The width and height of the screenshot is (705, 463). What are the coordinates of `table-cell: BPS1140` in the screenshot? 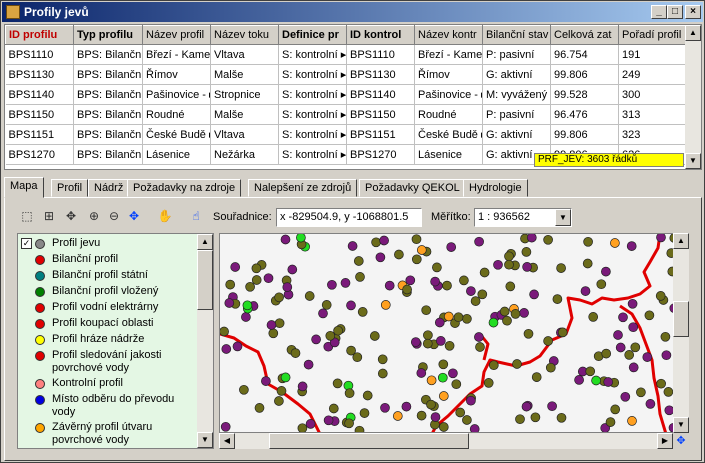 It's located at (39, 94).